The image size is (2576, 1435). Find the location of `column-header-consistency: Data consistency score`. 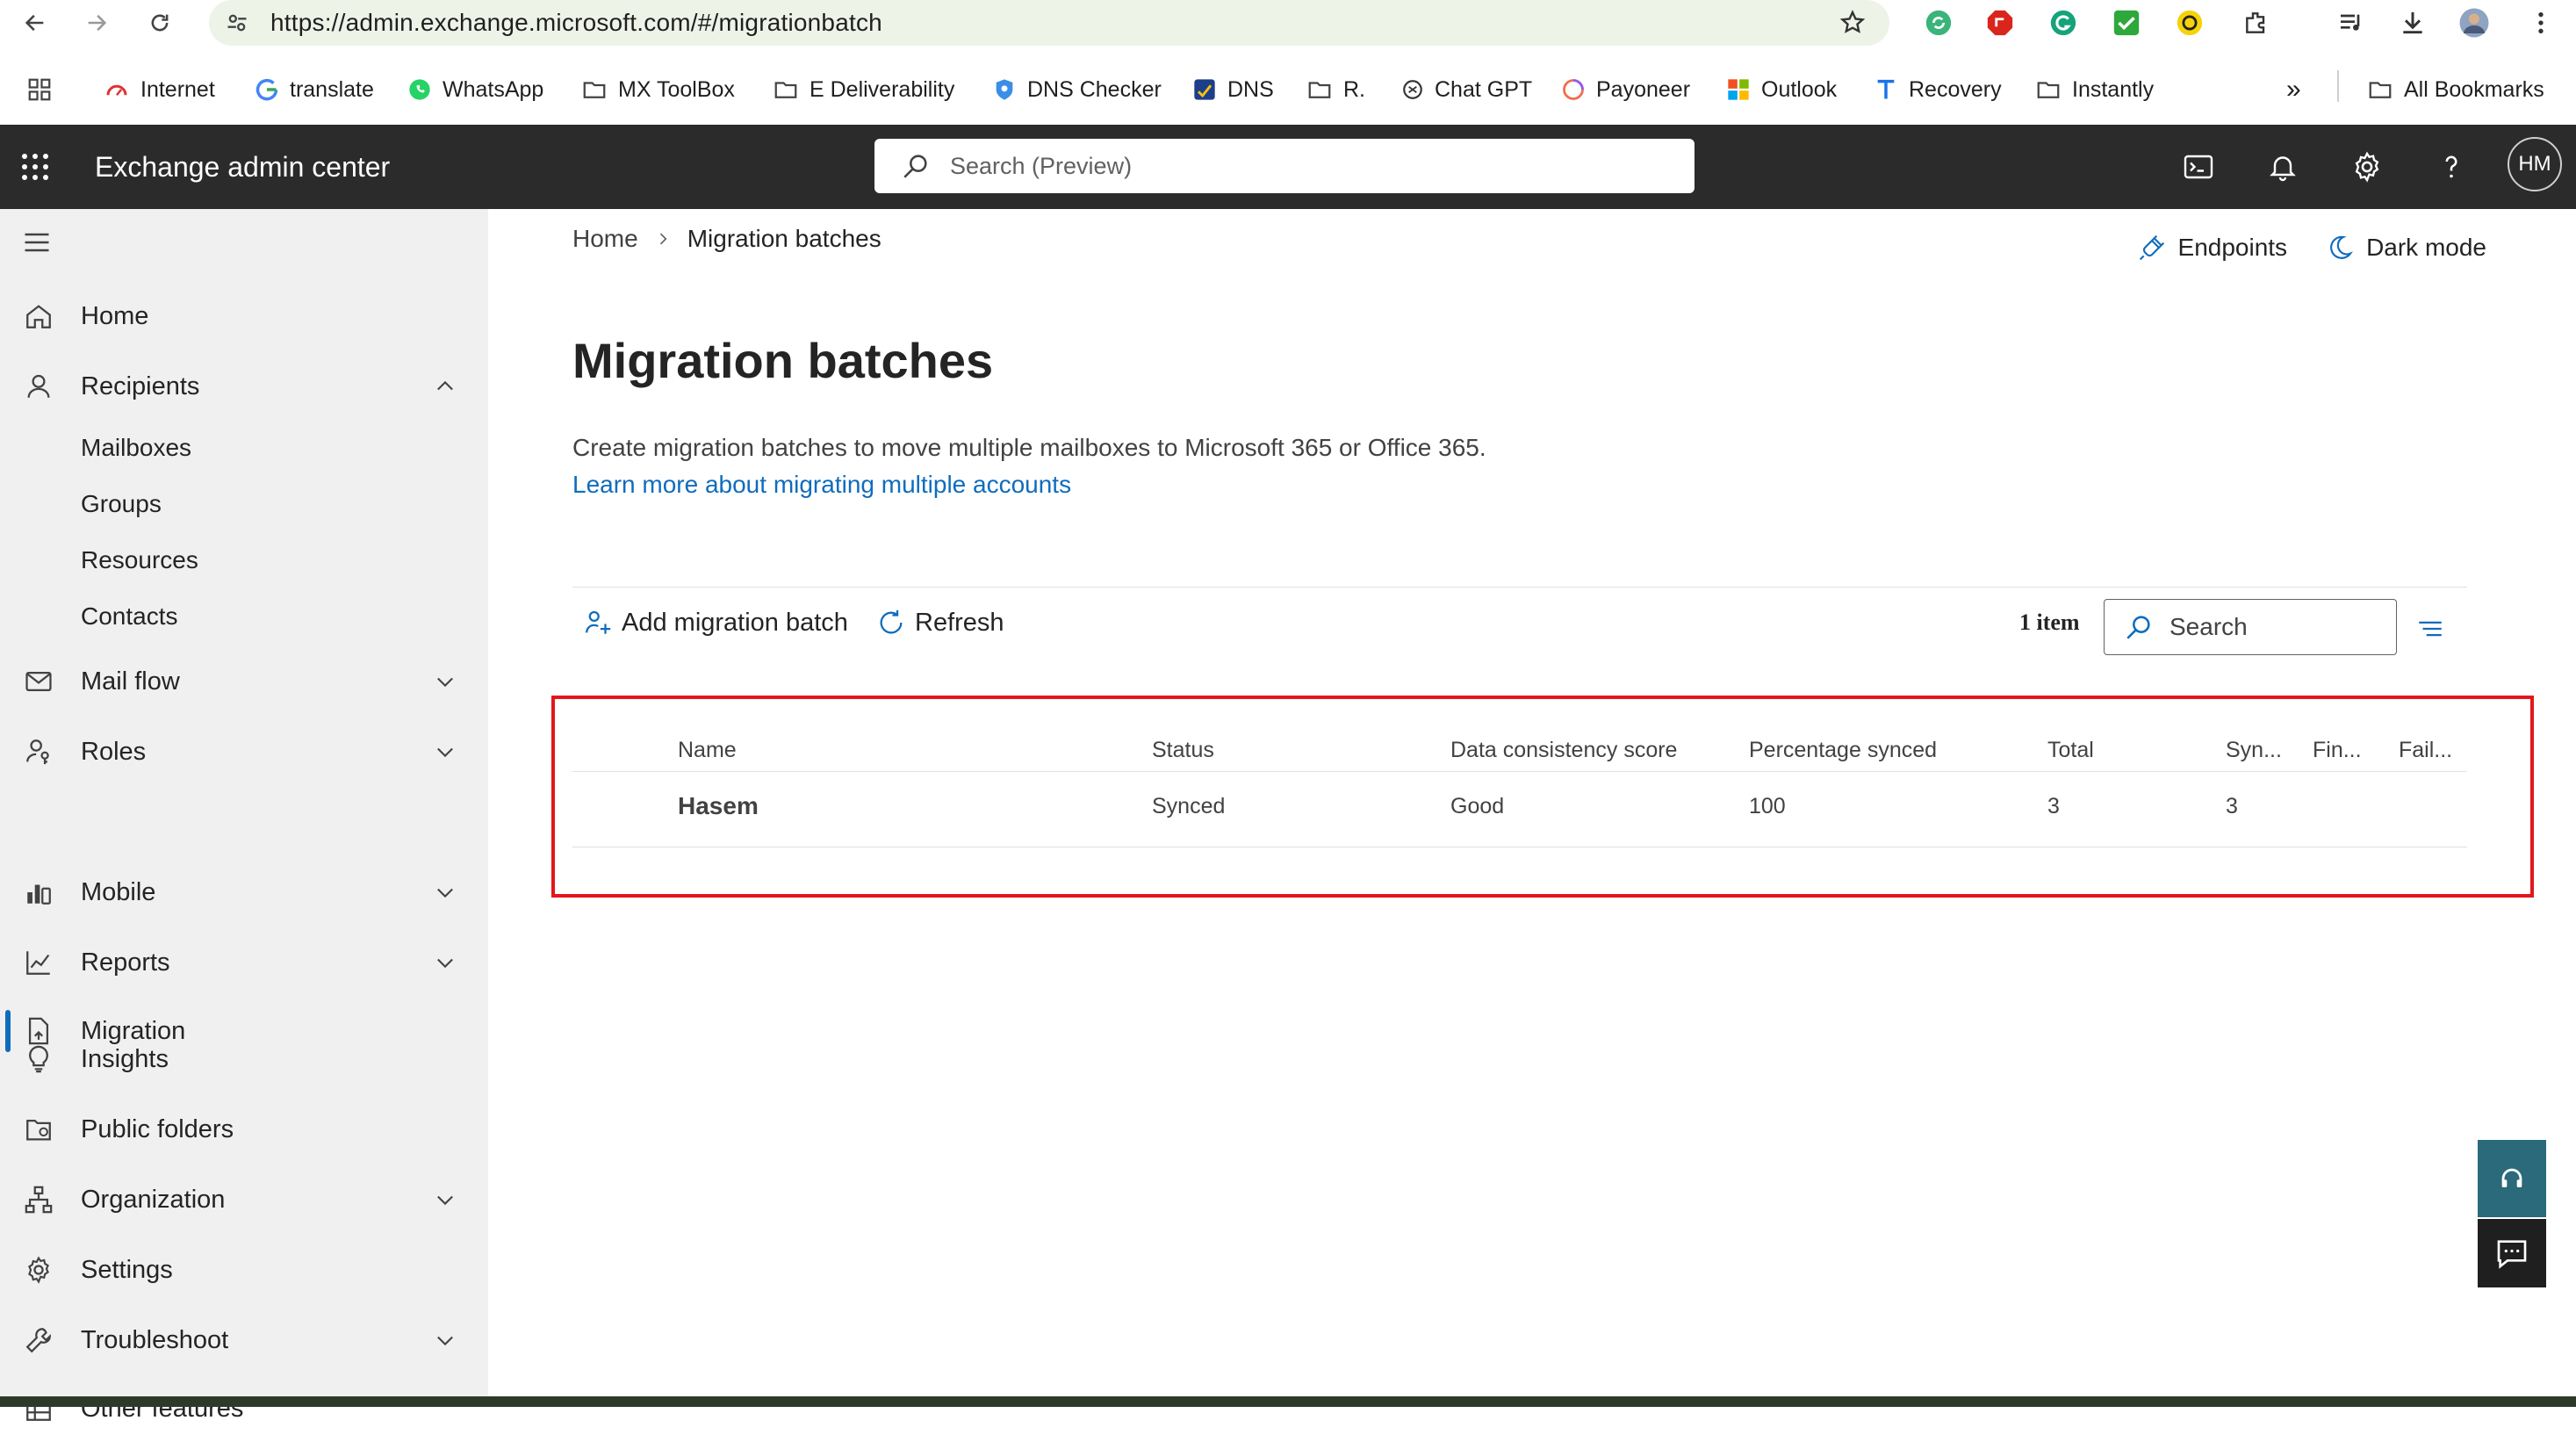

column-header-consistency: Data consistency score is located at coordinates (1563, 750).